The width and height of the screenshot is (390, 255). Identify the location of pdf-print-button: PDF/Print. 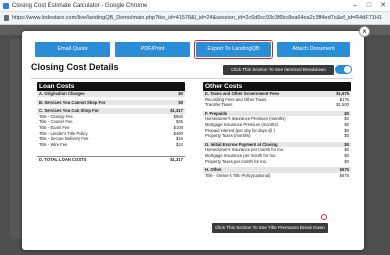
(152, 49).